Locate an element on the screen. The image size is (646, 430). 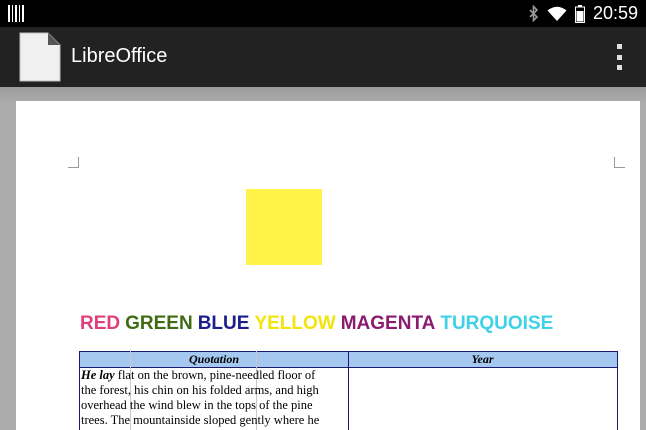
color-word-turquoise: TURQUOISE is located at coordinates (497, 323).